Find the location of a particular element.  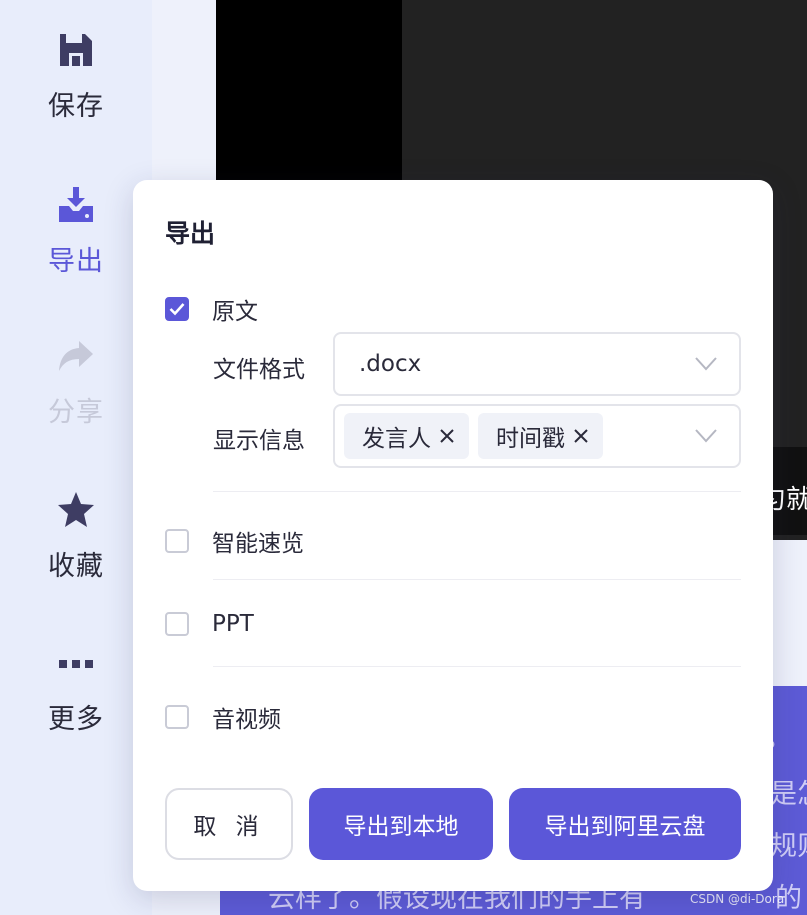

save-icon is located at coordinates (76, 50).